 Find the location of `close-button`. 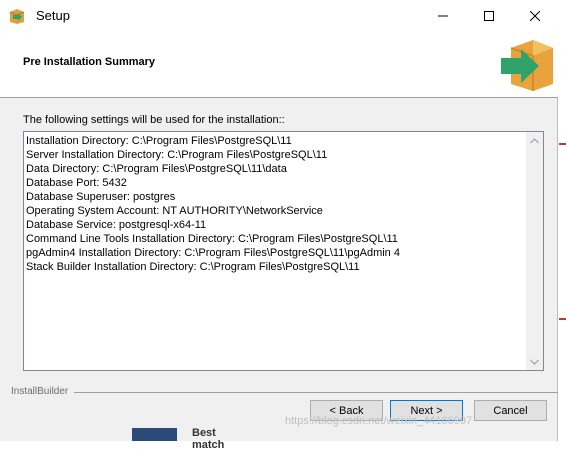

close-button is located at coordinates (535, 15).